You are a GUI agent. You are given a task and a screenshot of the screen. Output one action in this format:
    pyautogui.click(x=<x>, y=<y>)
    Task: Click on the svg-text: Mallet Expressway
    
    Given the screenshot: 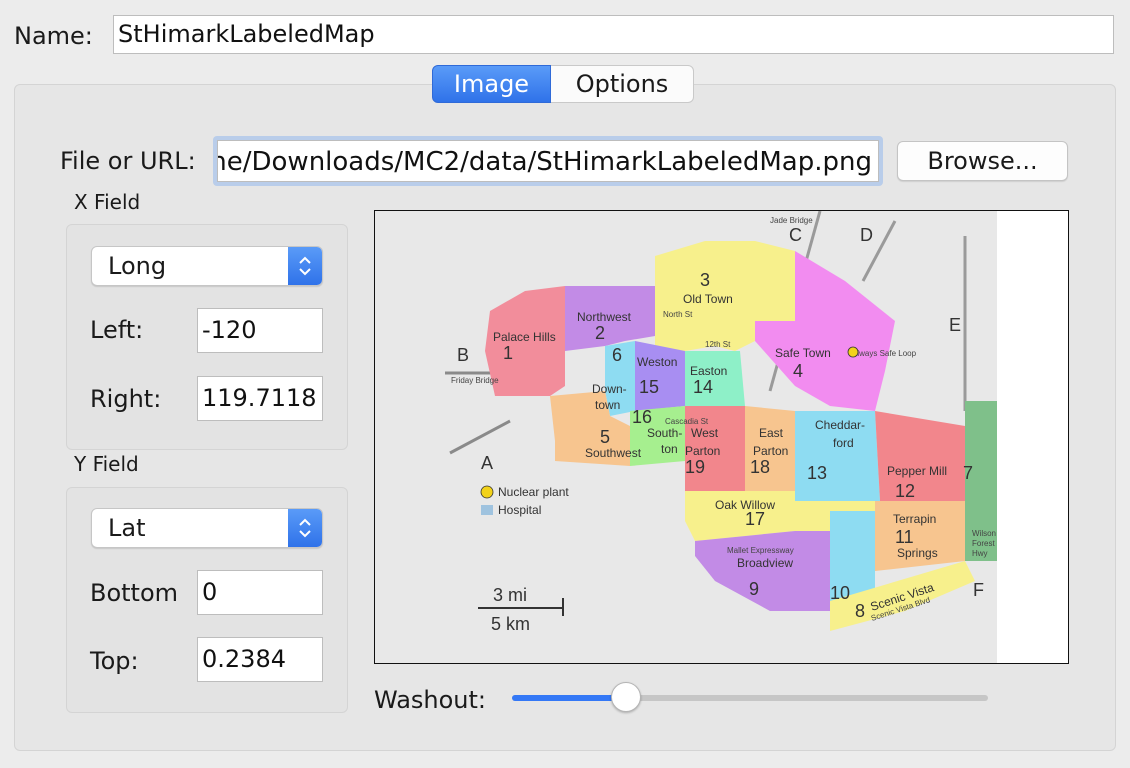 What is the action you would take?
    pyautogui.click(x=760, y=550)
    